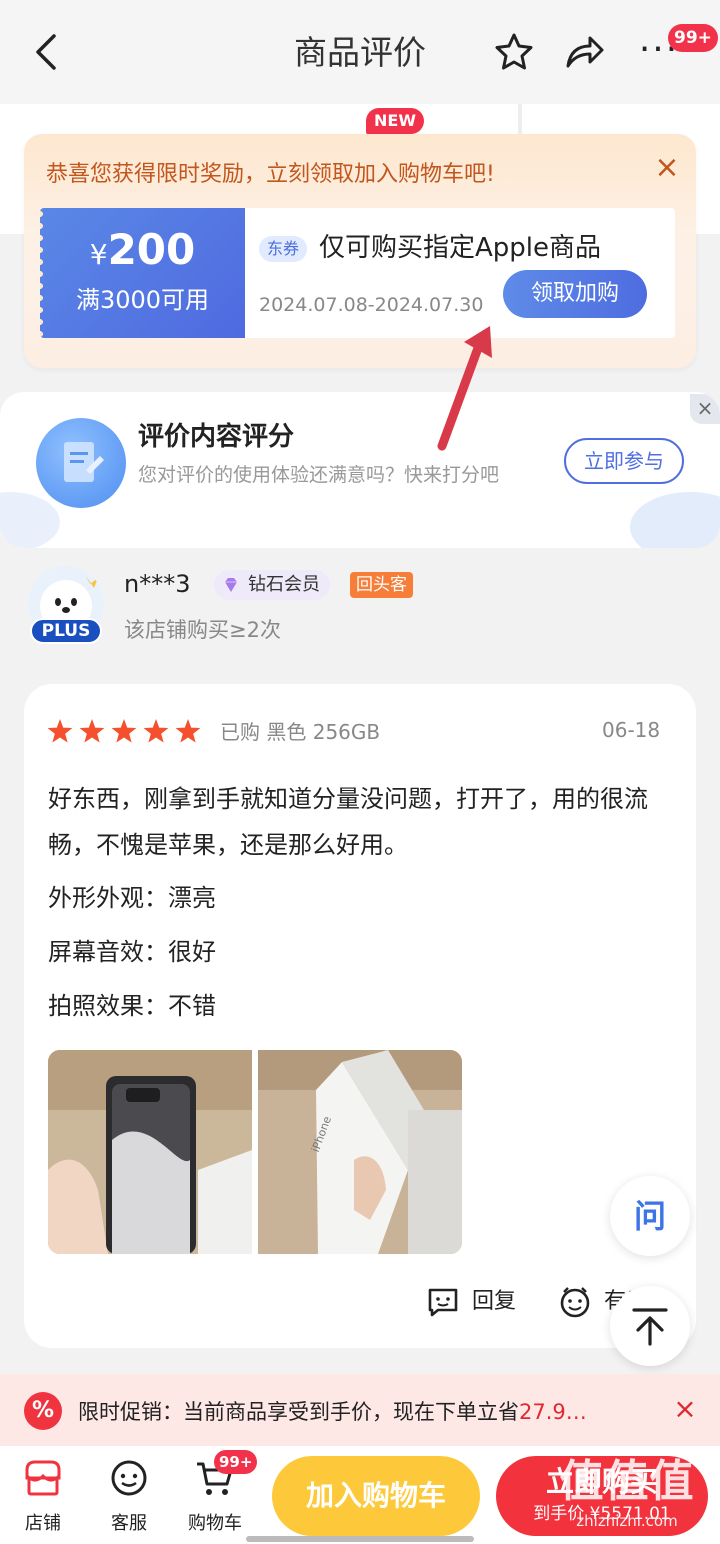 The height and width of the screenshot is (1544, 720). I want to click on survey-card: 评价内容评分 您对评价的使用体验还满意吗？快来打分吧 立即参与 ×, so click(360, 470).